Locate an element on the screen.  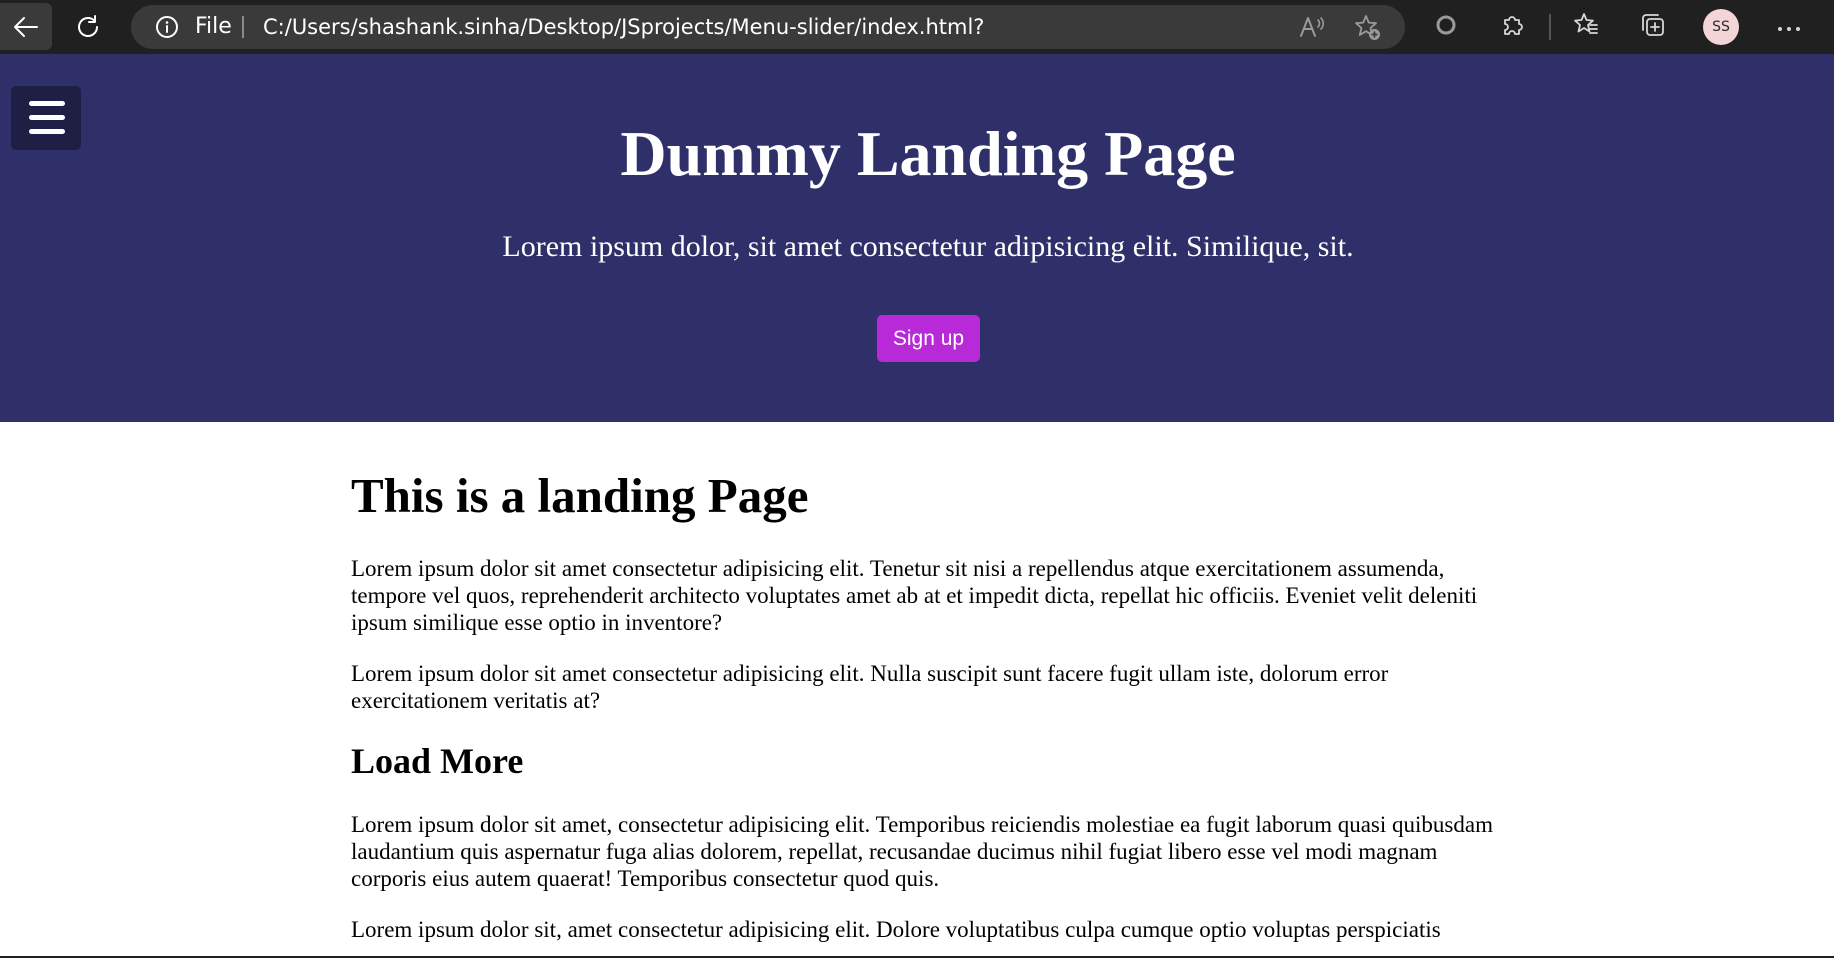
circle-button is located at coordinates (1446, 27).